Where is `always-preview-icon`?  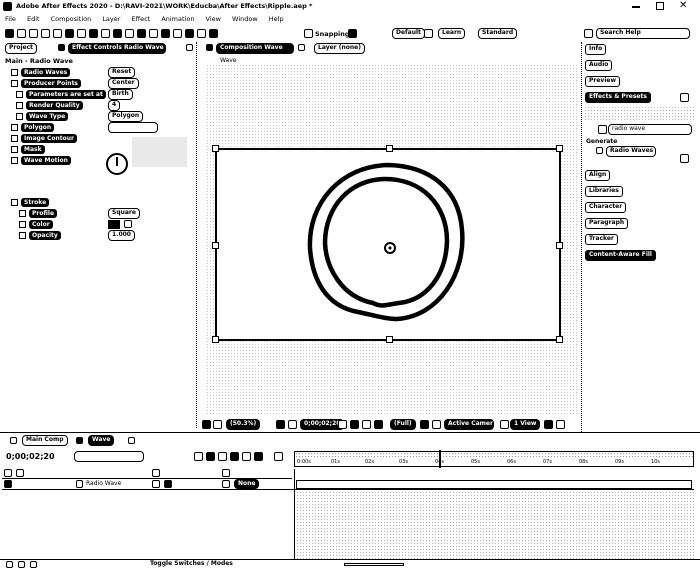 always-preview-icon is located at coordinates (206, 424).